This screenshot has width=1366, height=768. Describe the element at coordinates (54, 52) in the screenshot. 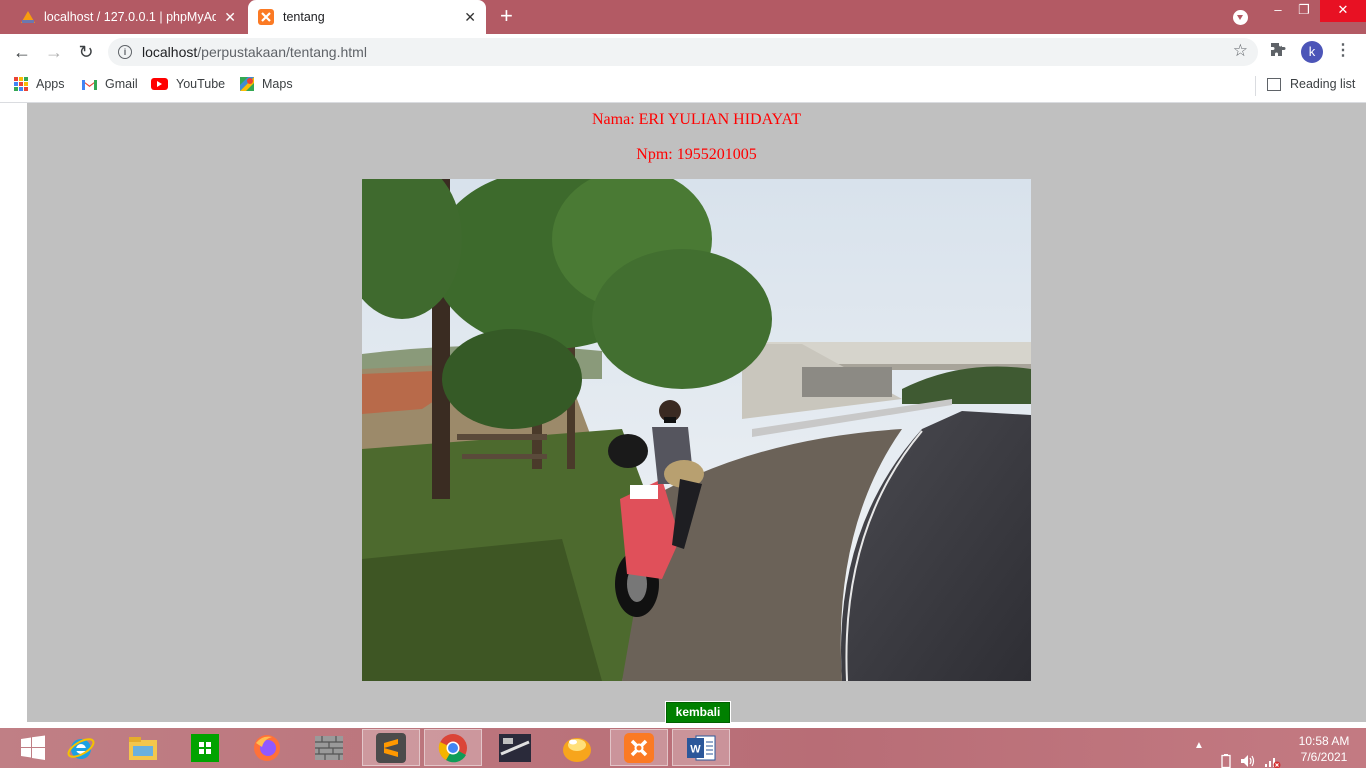

I see `forward-arrow-icon: →` at that location.